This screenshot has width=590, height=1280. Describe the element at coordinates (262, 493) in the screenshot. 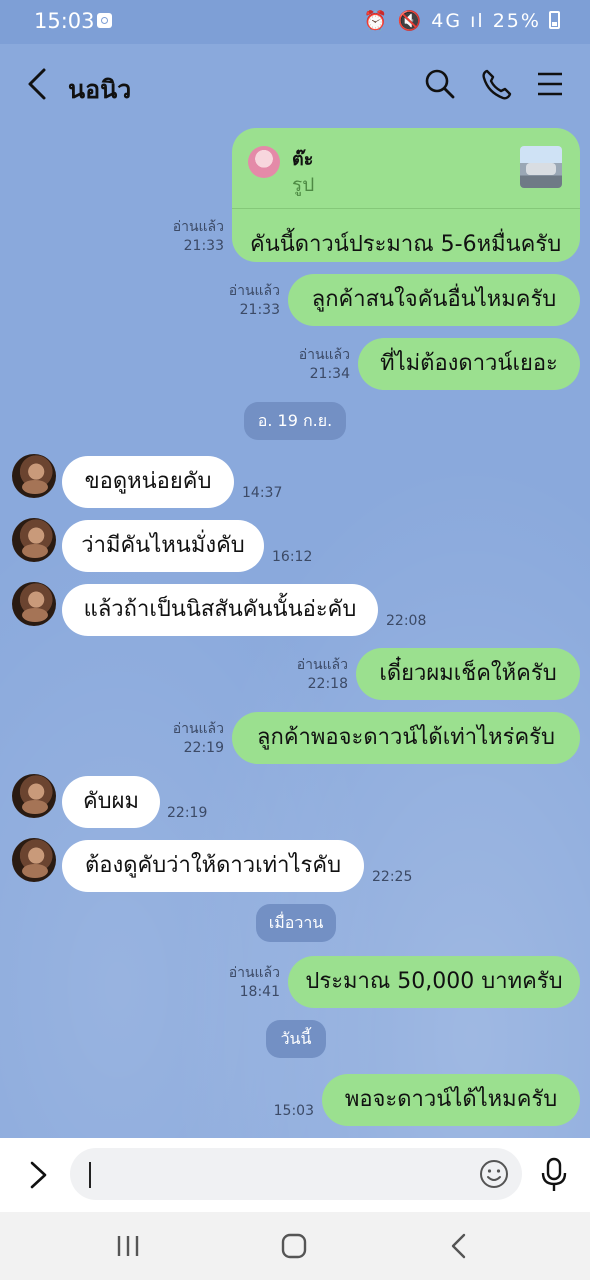

I see `message-time: 14:37` at that location.